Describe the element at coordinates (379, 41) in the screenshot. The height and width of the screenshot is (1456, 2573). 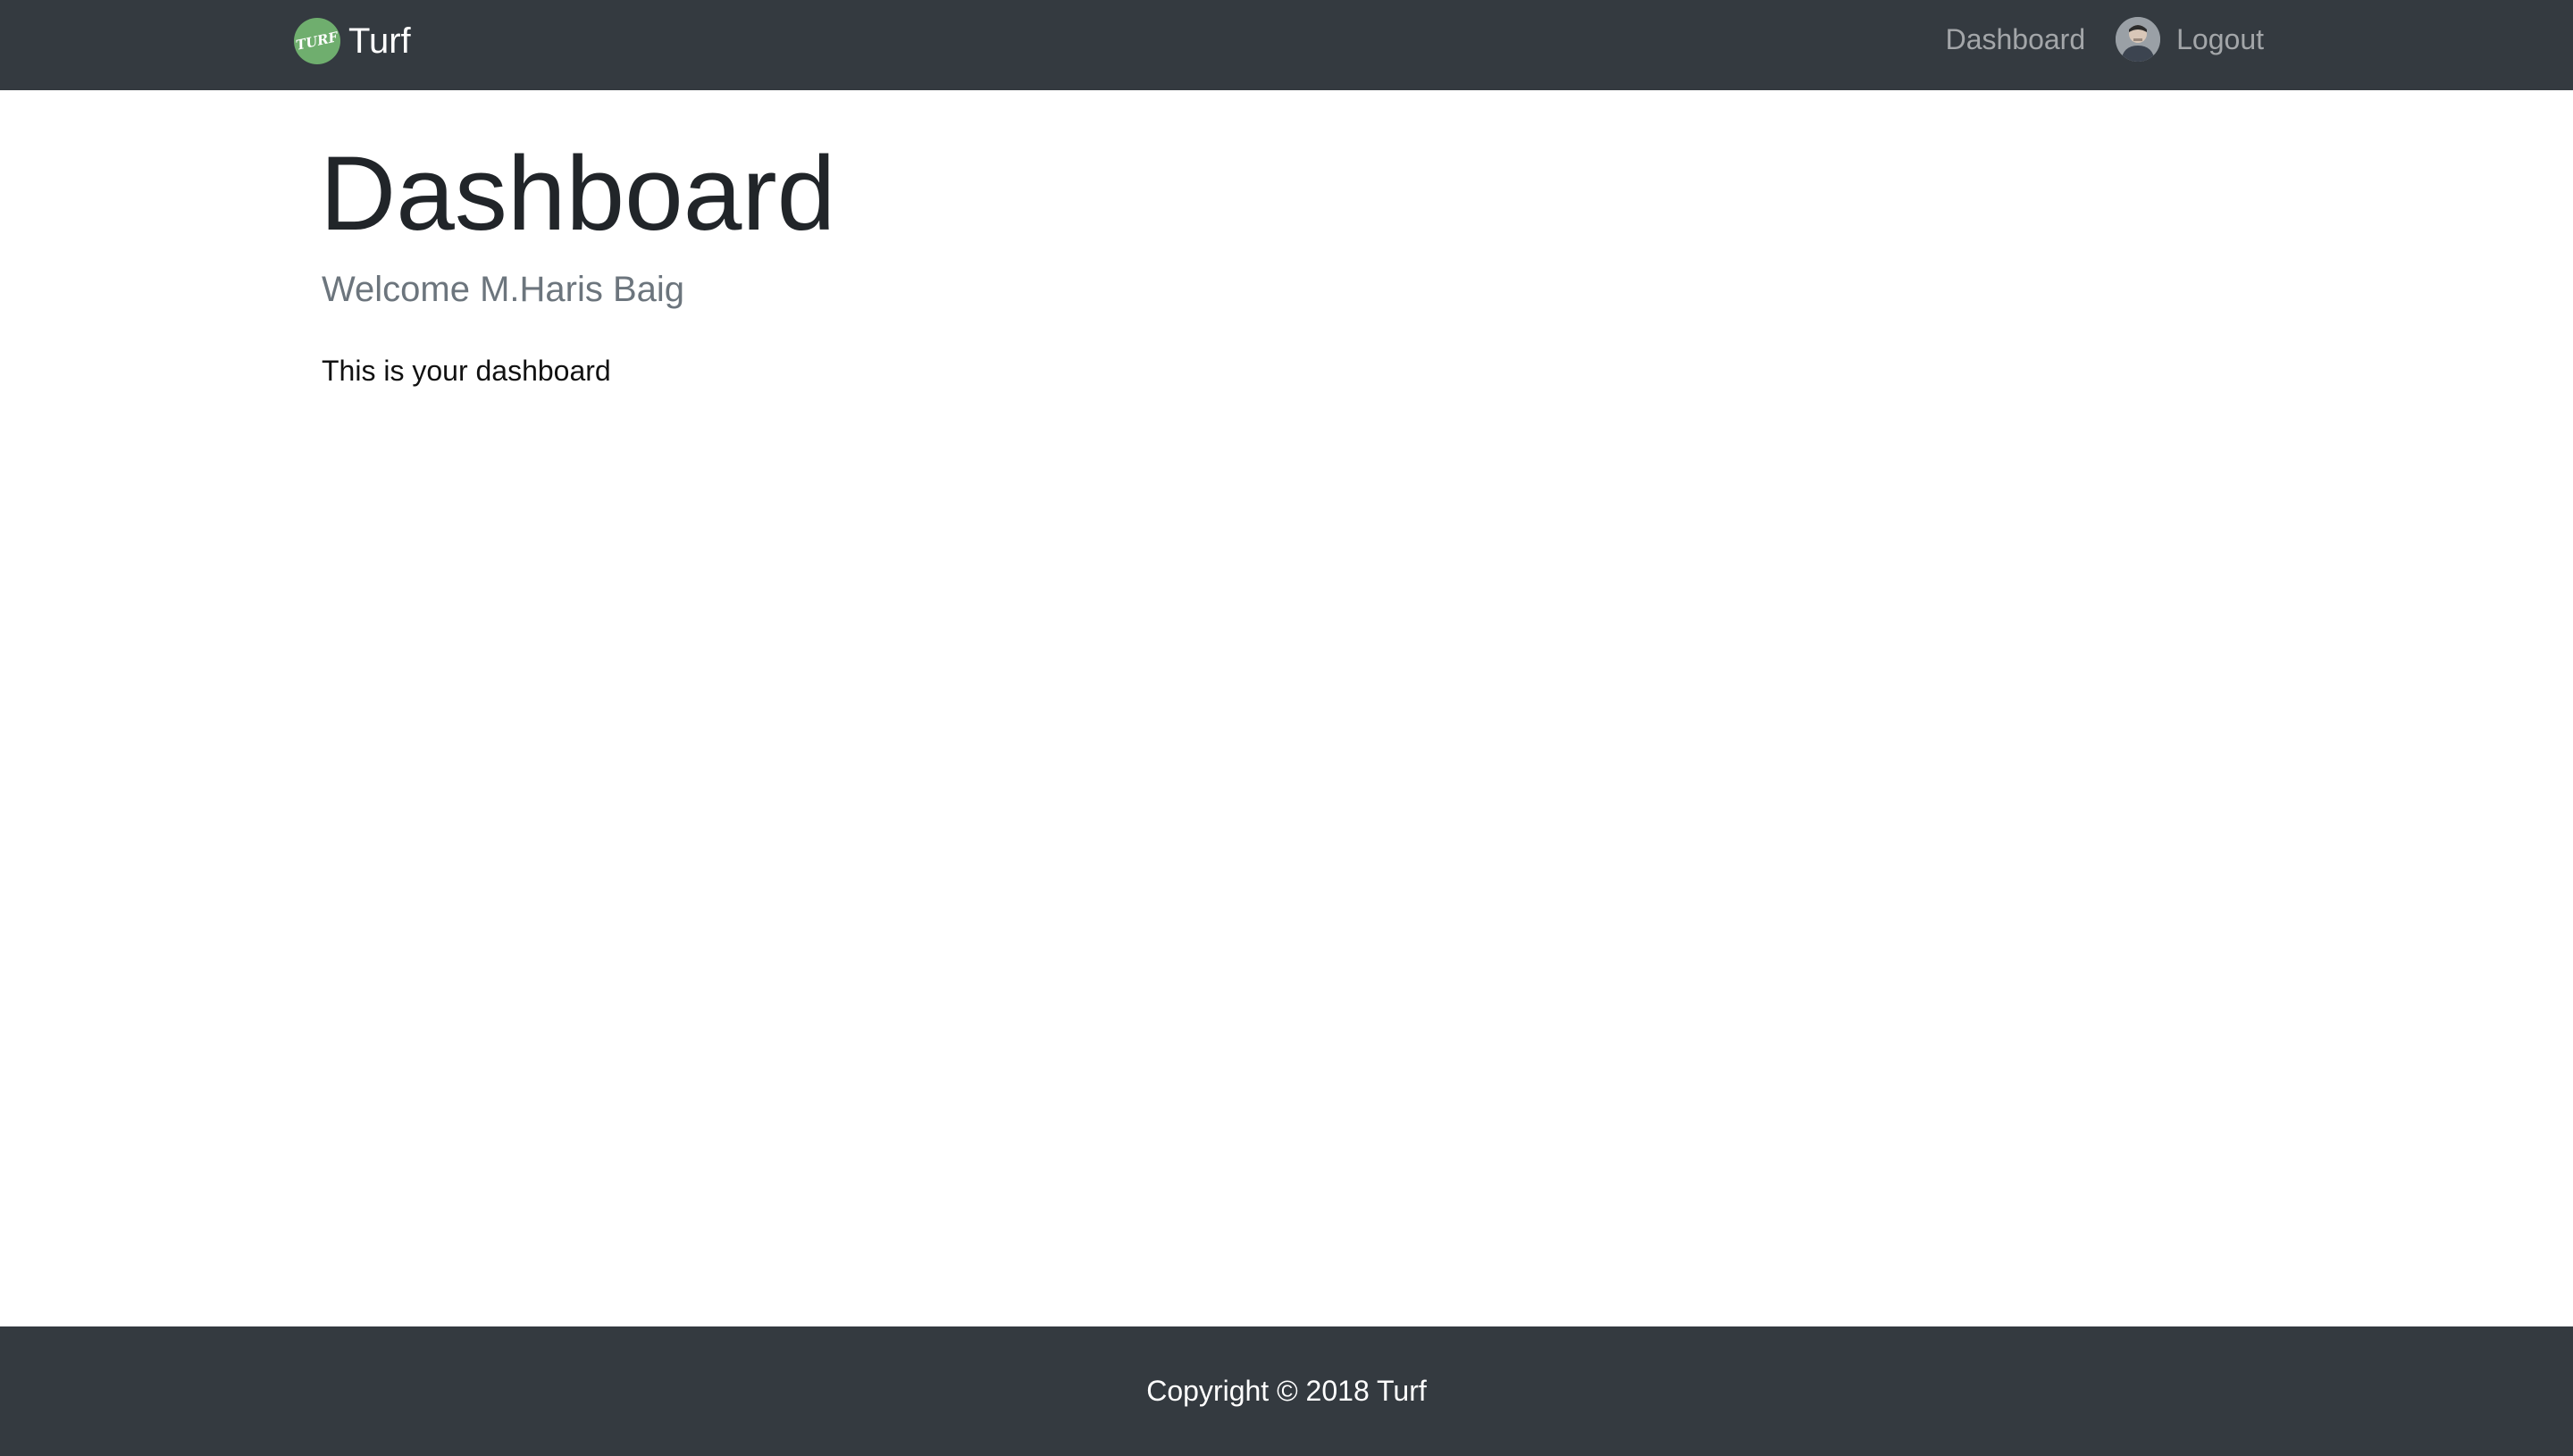
I see `brand-name: Turf` at that location.